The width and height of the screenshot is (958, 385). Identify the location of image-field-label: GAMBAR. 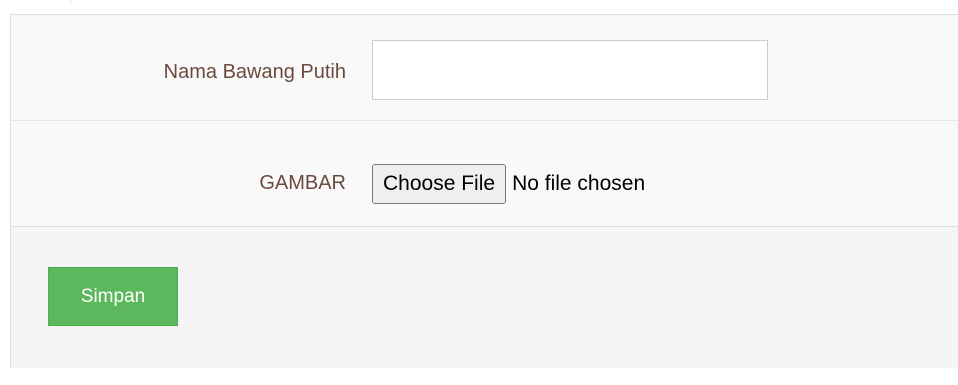
(302, 183).